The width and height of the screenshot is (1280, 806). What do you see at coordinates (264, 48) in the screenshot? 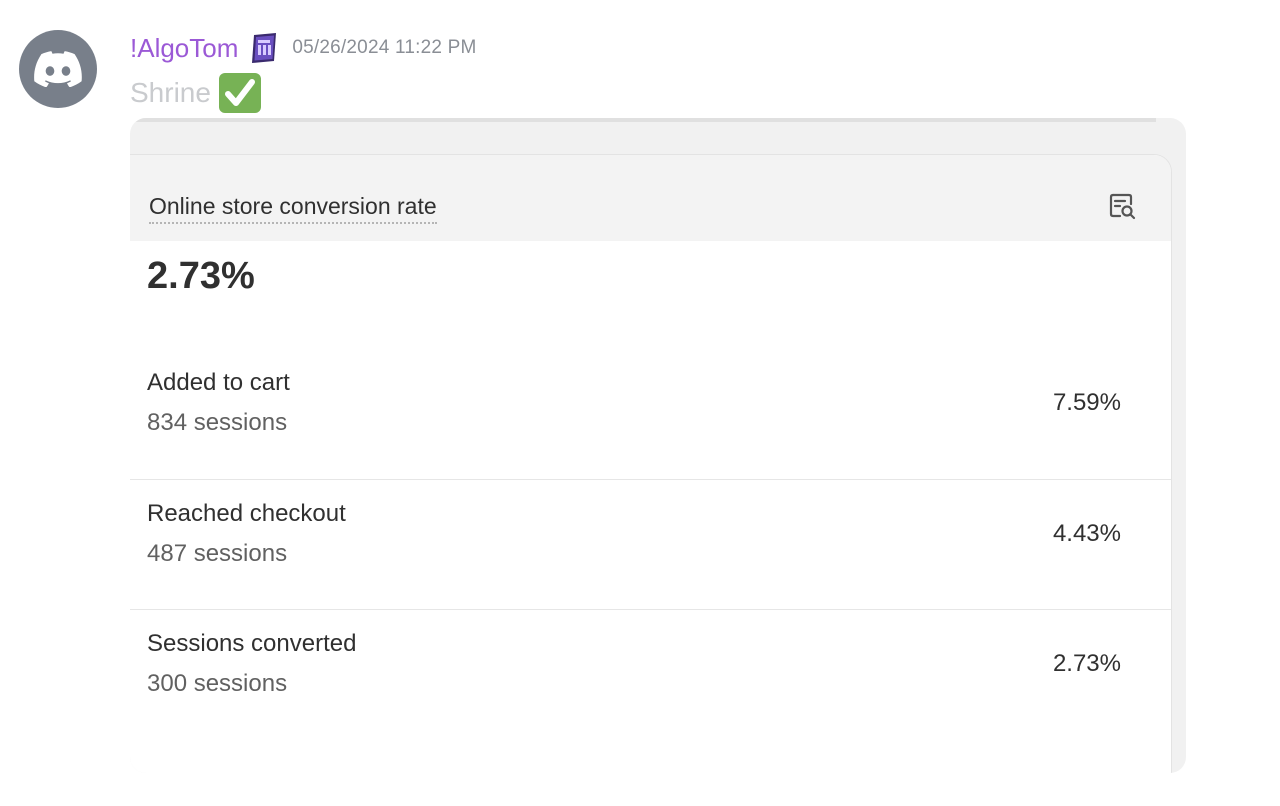
I see `role-badge-icon` at bounding box center [264, 48].